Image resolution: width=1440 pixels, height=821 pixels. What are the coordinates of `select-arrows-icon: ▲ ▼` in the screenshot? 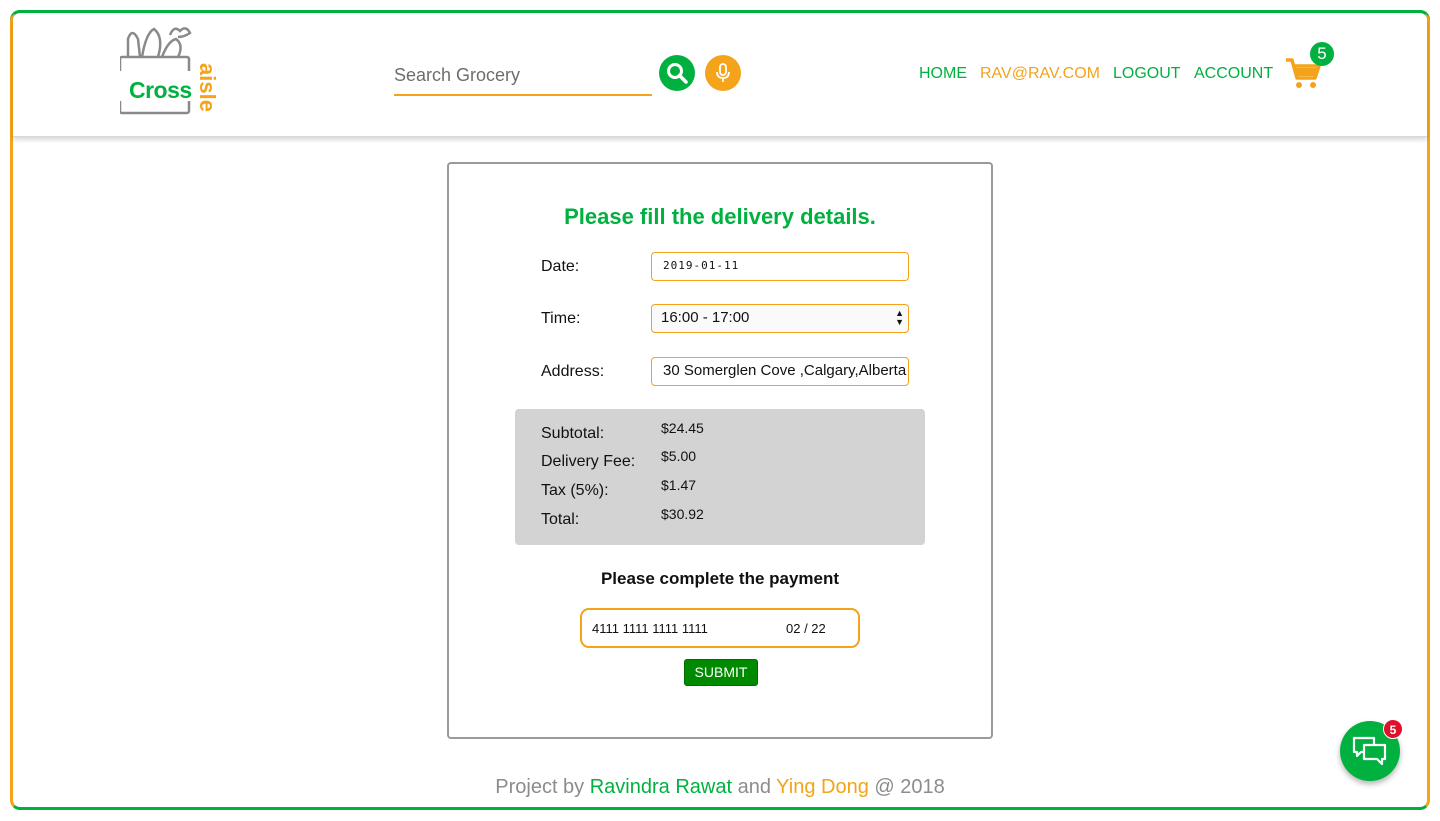 It's located at (899, 317).